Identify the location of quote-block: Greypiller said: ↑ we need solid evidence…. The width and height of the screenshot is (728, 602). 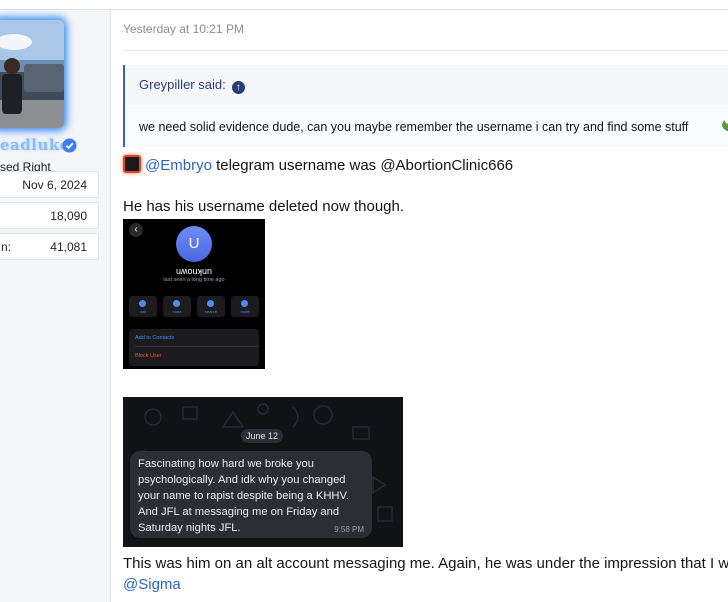
(425, 106).